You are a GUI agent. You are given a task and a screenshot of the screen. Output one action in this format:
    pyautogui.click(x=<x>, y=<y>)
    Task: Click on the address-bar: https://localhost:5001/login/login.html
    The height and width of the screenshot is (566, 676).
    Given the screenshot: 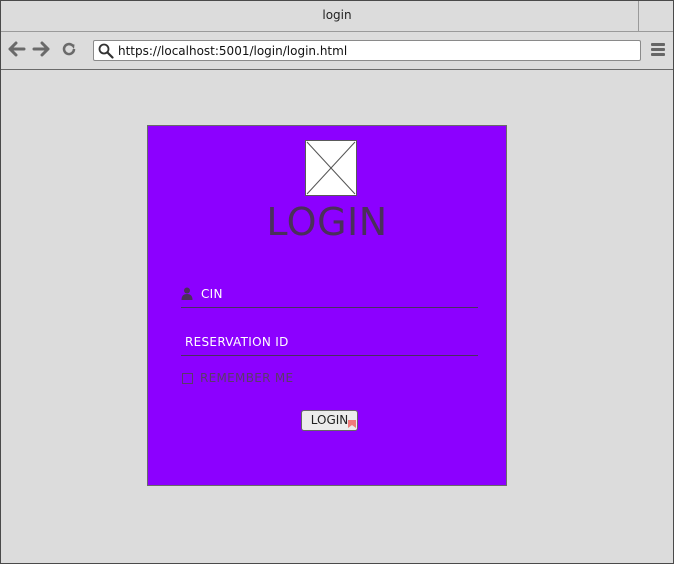 What is the action you would take?
    pyautogui.click(x=367, y=50)
    